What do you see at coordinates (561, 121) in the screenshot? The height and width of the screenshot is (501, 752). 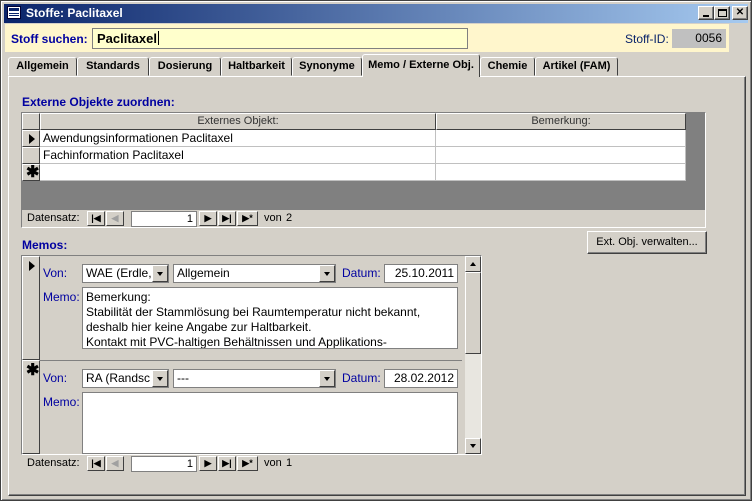 I see `column-header-note: Bemerkung:` at bounding box center [561, 121].